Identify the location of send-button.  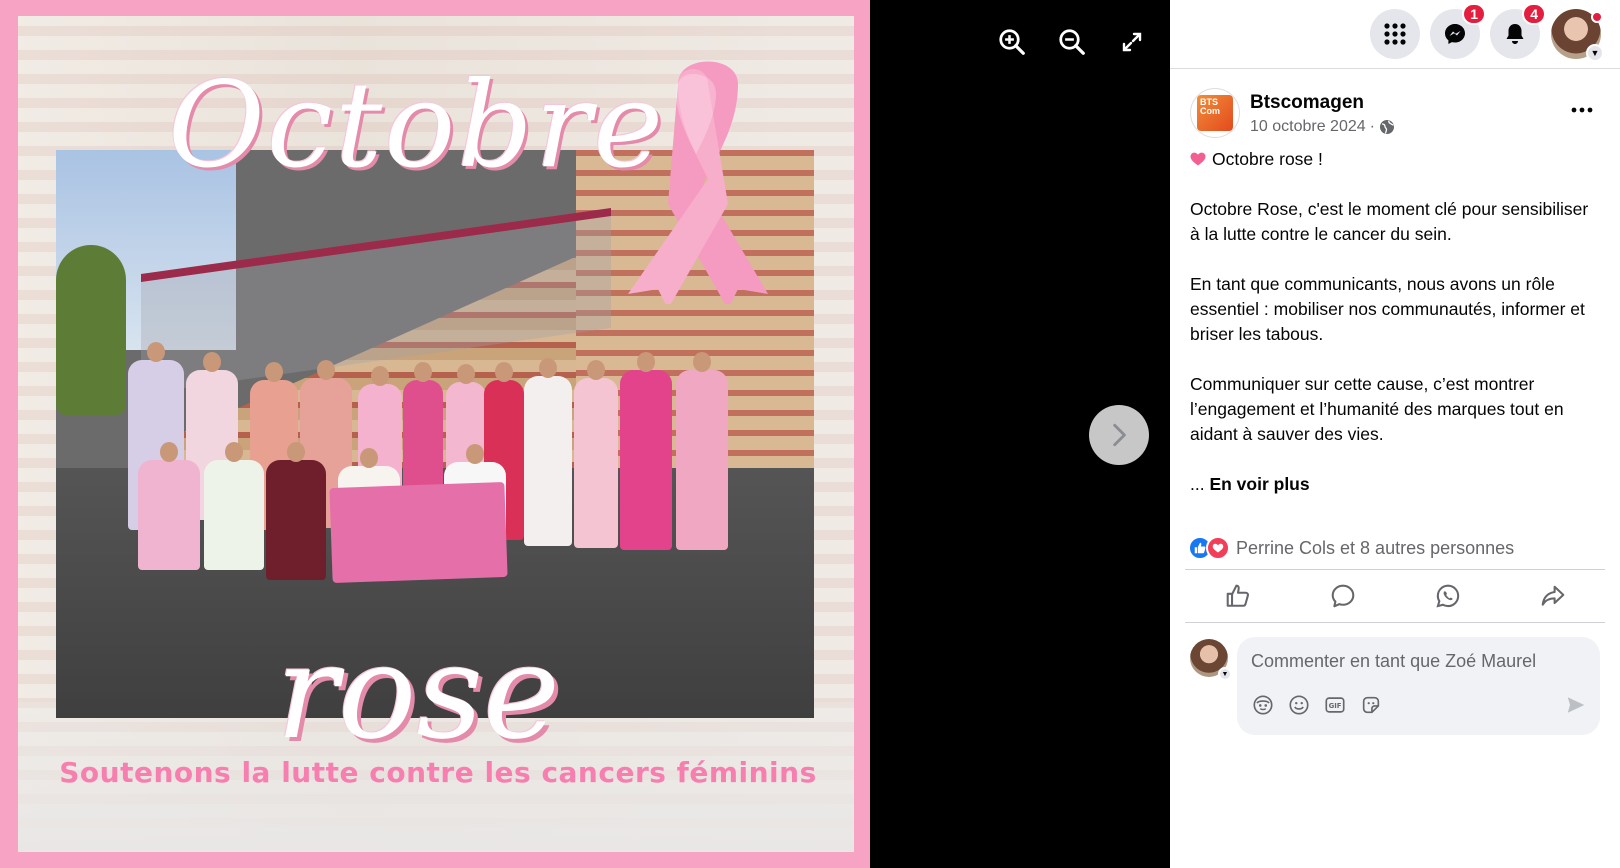
(1576, 705).